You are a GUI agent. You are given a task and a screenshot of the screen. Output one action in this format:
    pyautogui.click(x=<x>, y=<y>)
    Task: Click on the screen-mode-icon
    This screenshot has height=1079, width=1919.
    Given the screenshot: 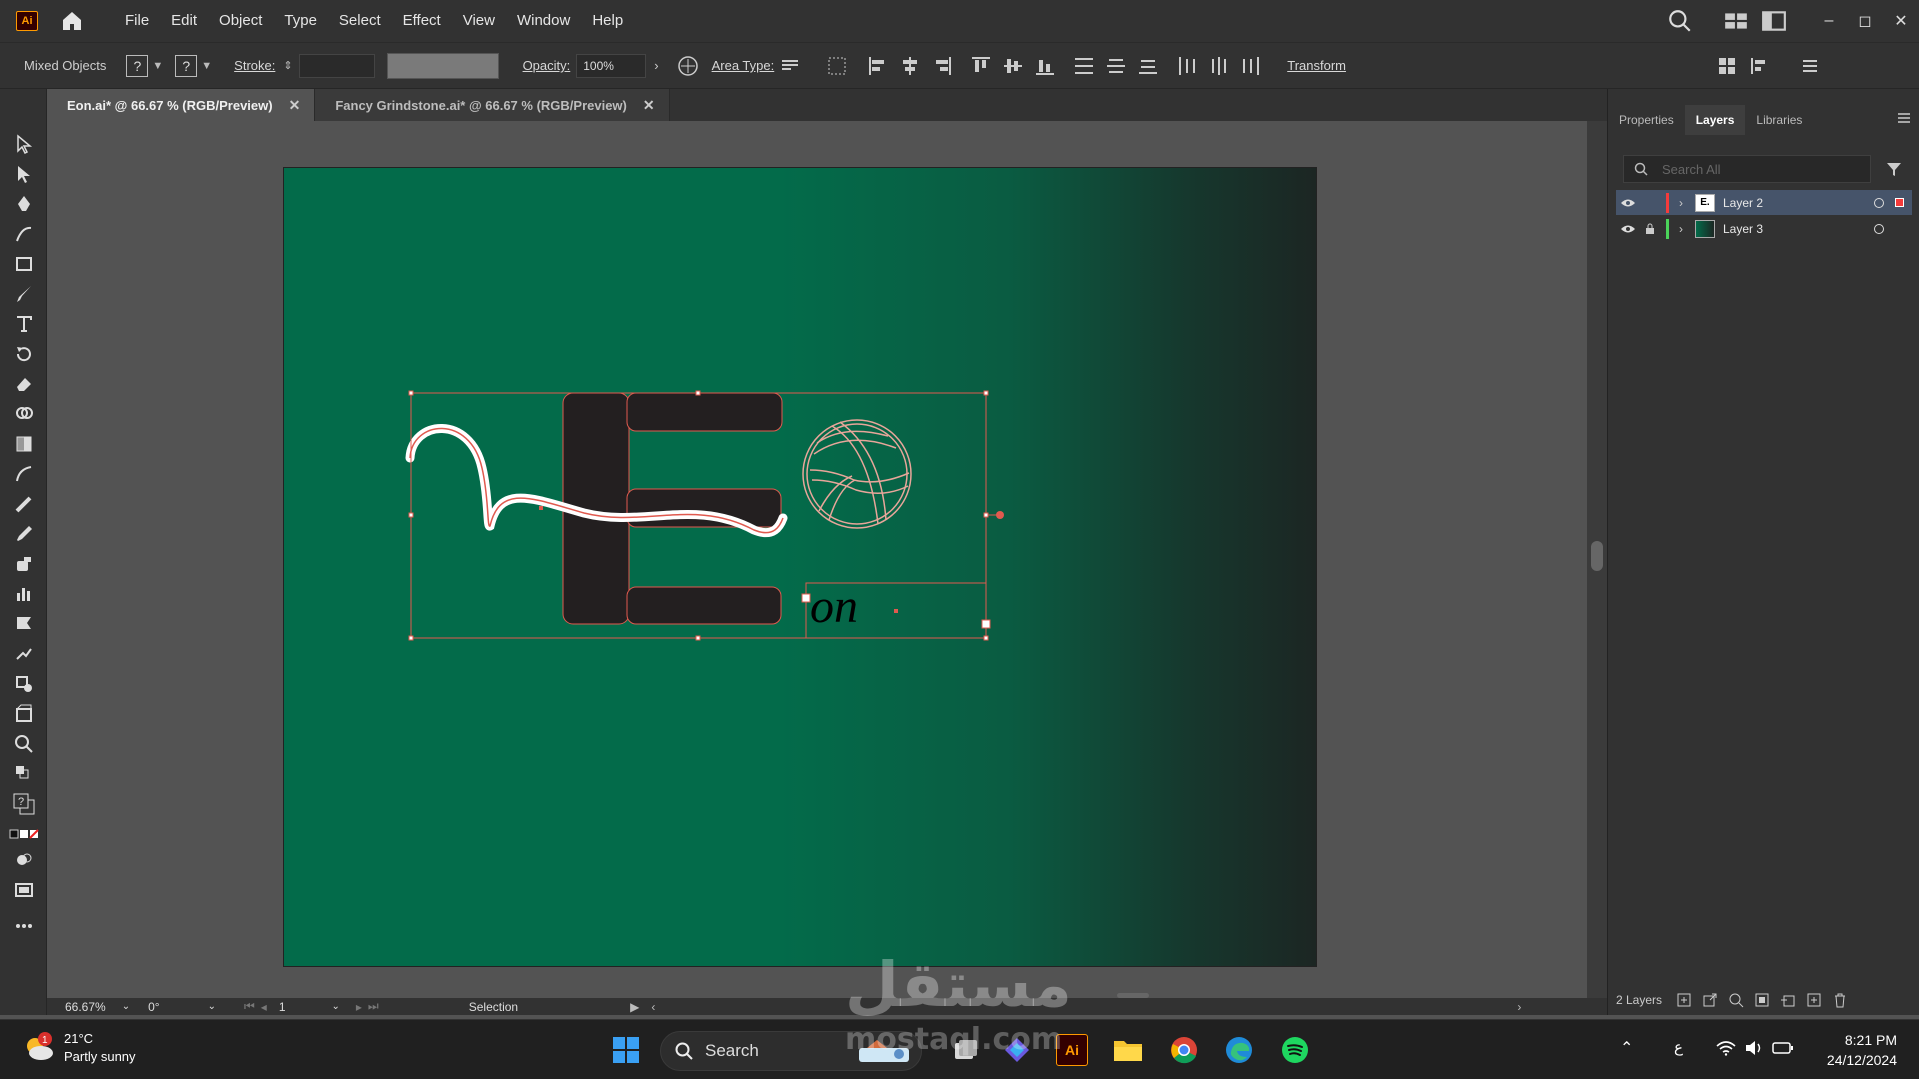 What is the action you would take?
    pyautogui.click(x=23, y=890)
    